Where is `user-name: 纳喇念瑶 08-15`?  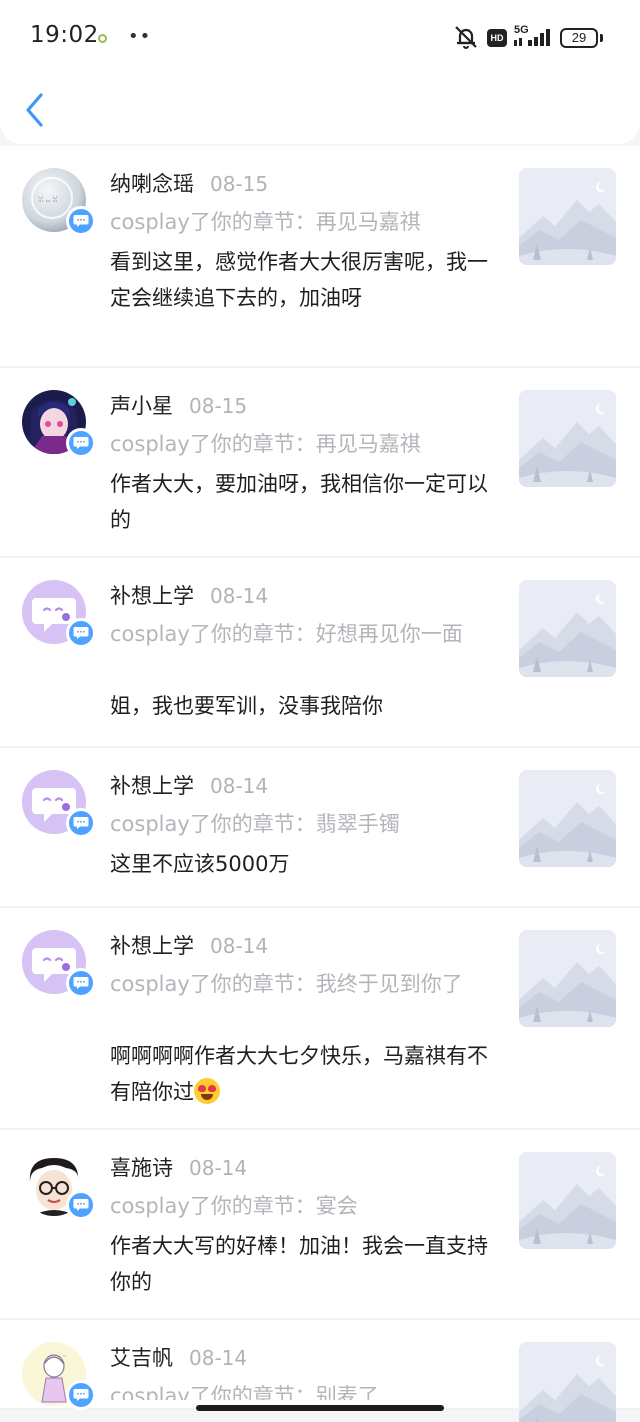 user-name: 纳喇念瑶 08-15 is located at coordinates (189, 183).